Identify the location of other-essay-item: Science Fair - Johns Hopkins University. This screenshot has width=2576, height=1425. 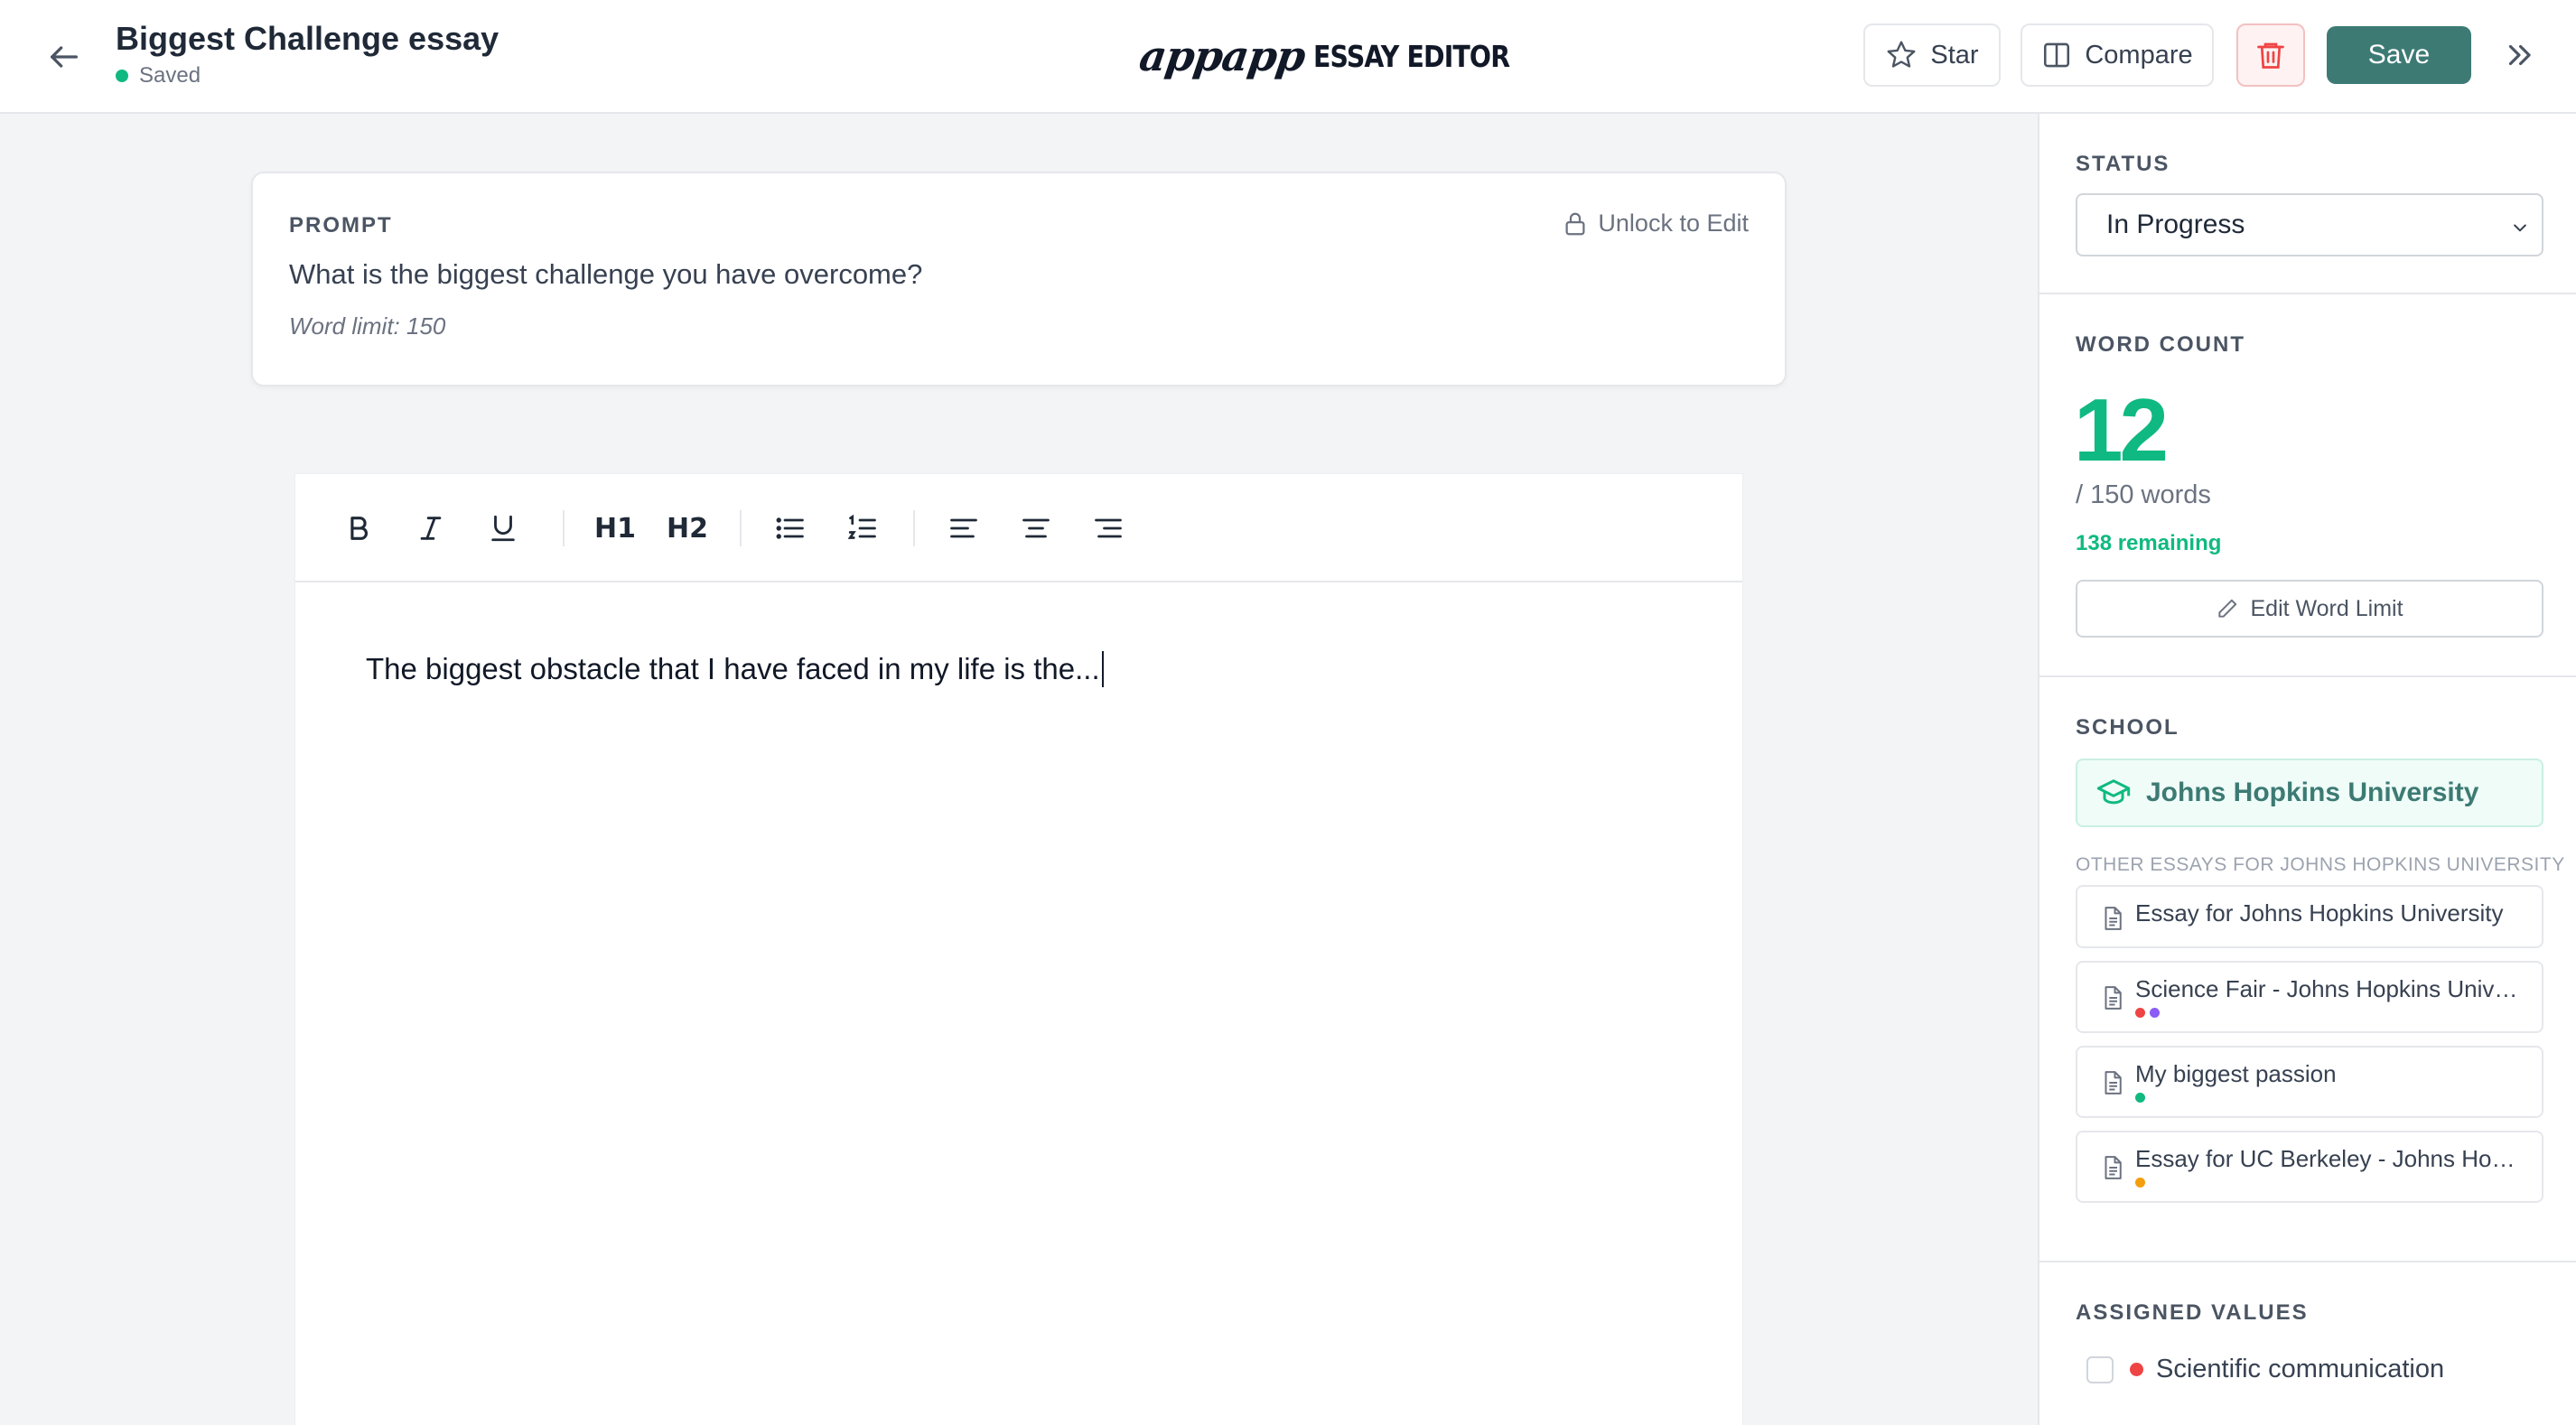
(2310, 997).